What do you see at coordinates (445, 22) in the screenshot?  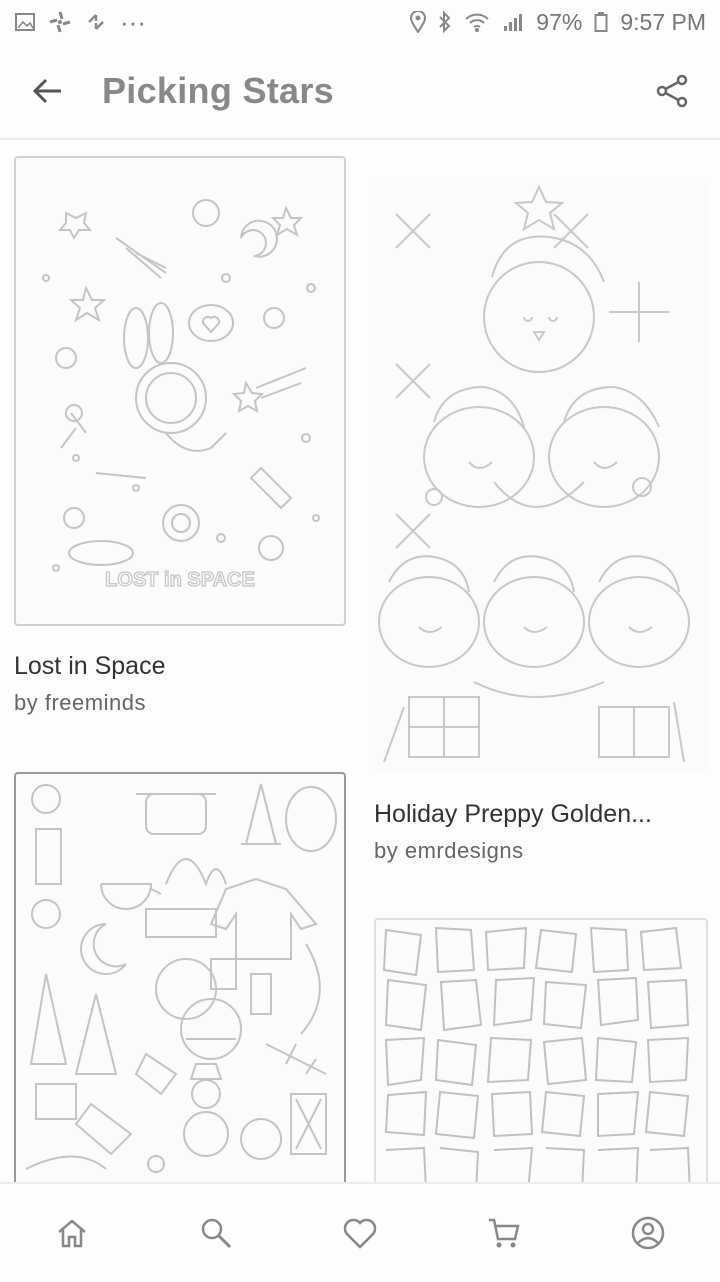 I see `bluetooth-icon` at bounding box center [445, 22].